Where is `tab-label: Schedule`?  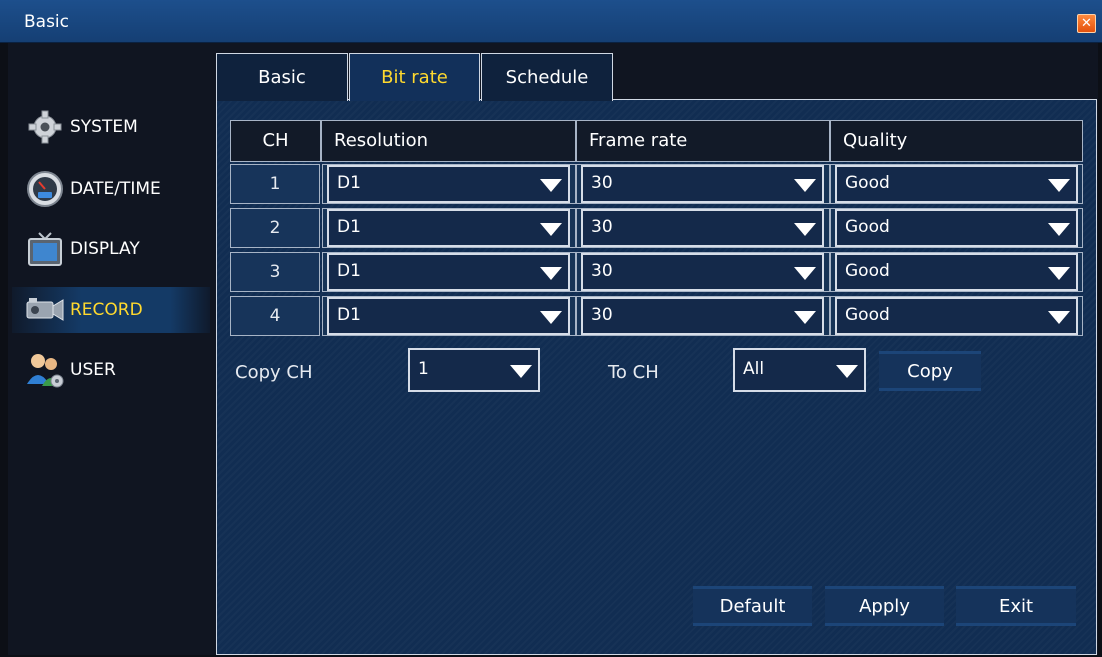 tab-label: Schedule is located at coordinates (547, 77).